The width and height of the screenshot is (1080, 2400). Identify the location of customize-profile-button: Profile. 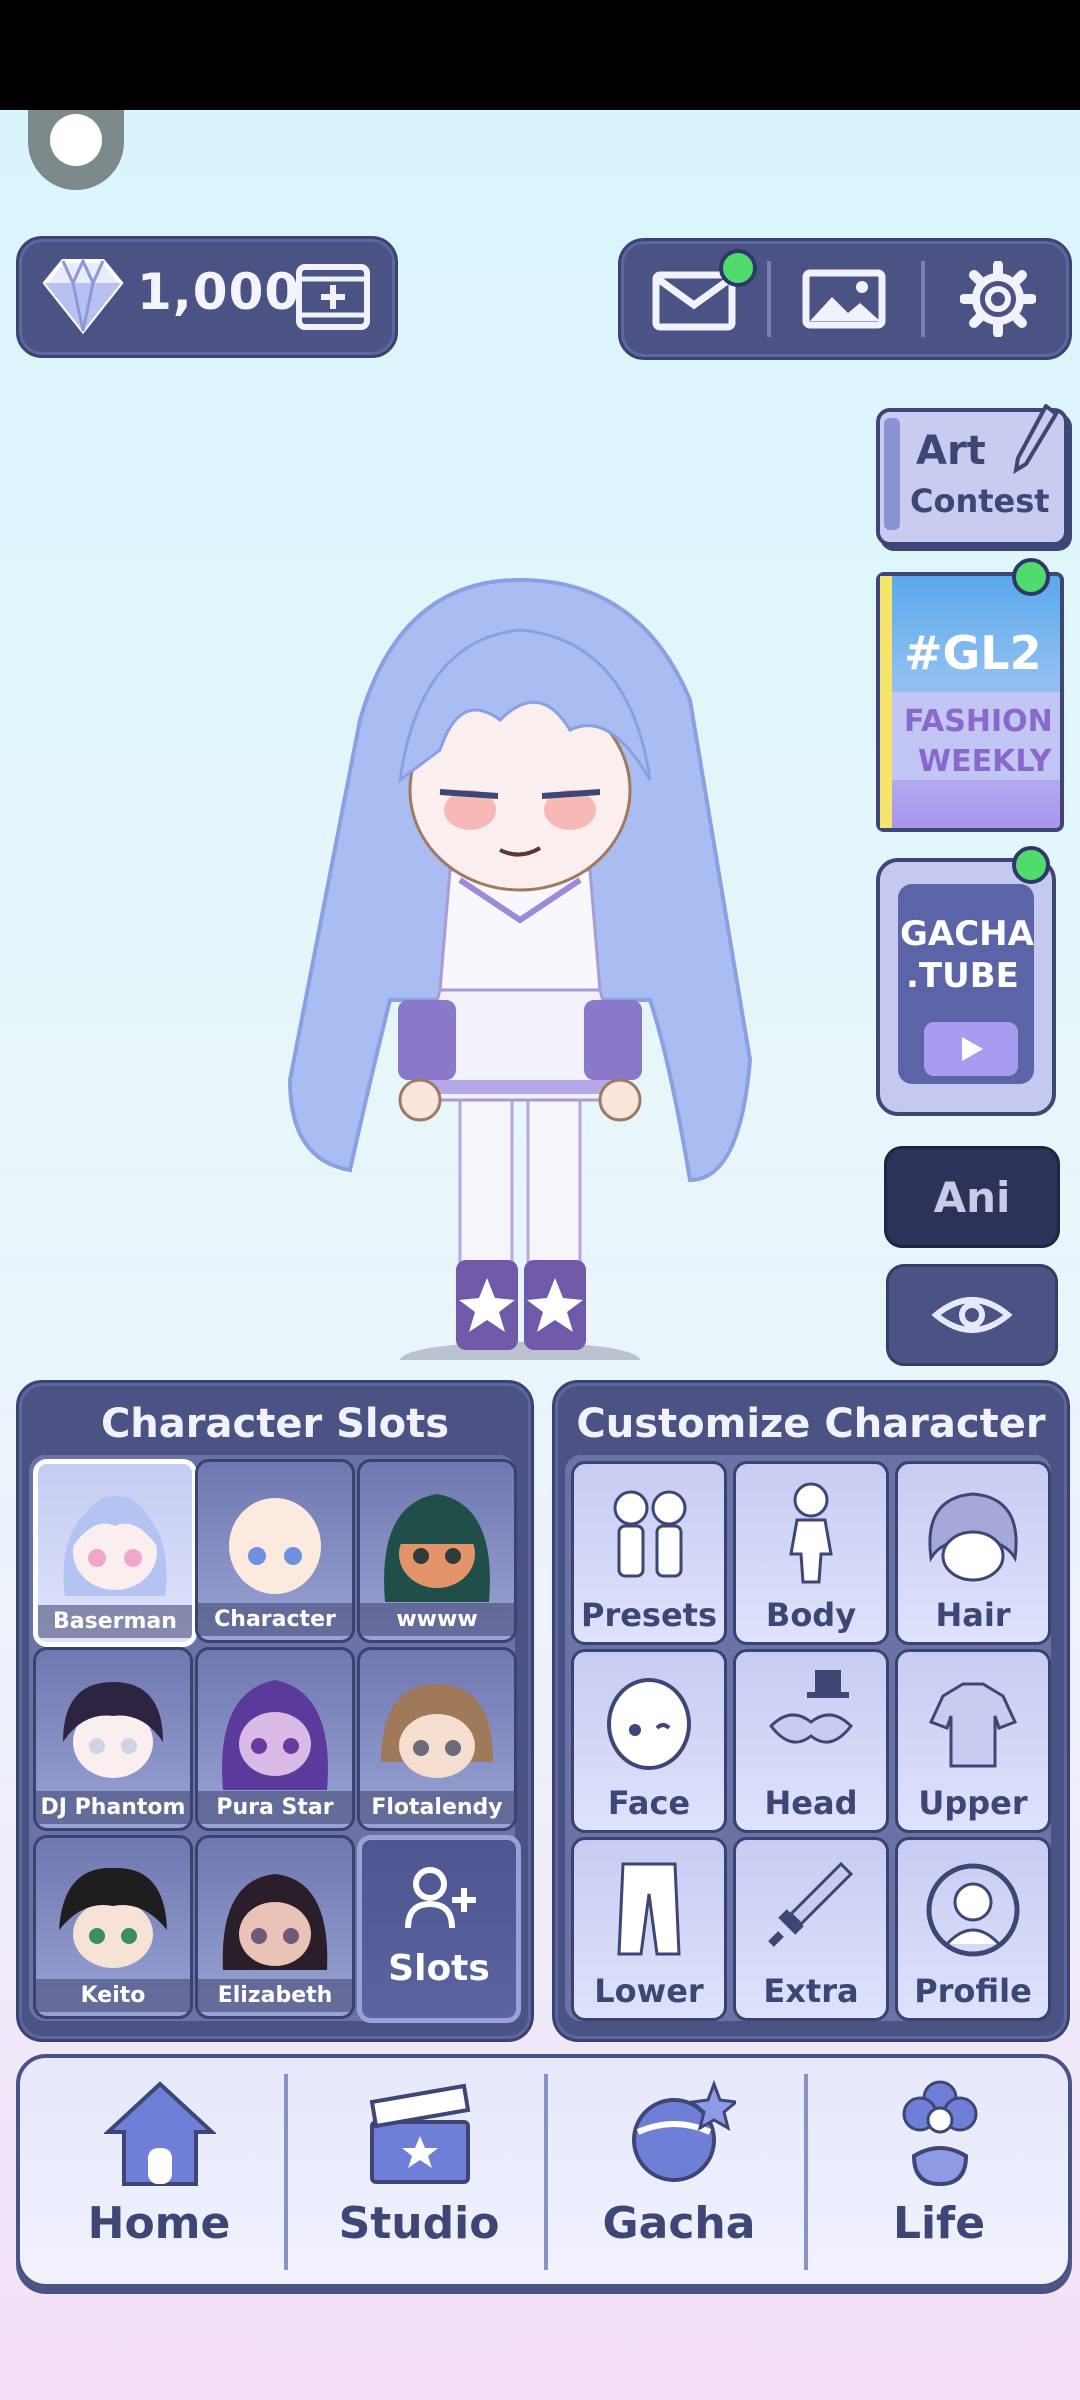
(973, 1929).